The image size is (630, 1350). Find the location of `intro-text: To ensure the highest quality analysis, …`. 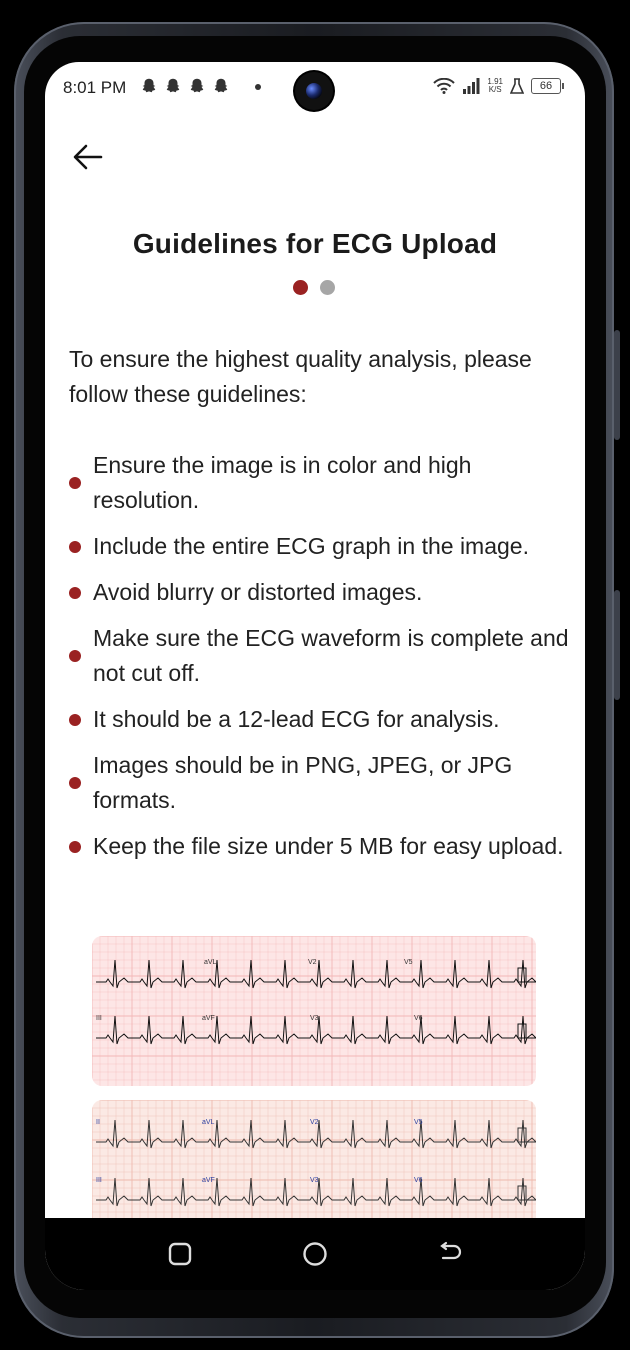

intro-text: To ensure the highest quality analysis, … is located at coordinates (300, 376).